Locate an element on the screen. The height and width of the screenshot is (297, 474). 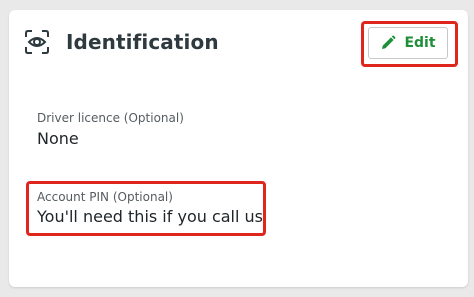
edit-button: Edit is located at coordinates (408, 43).